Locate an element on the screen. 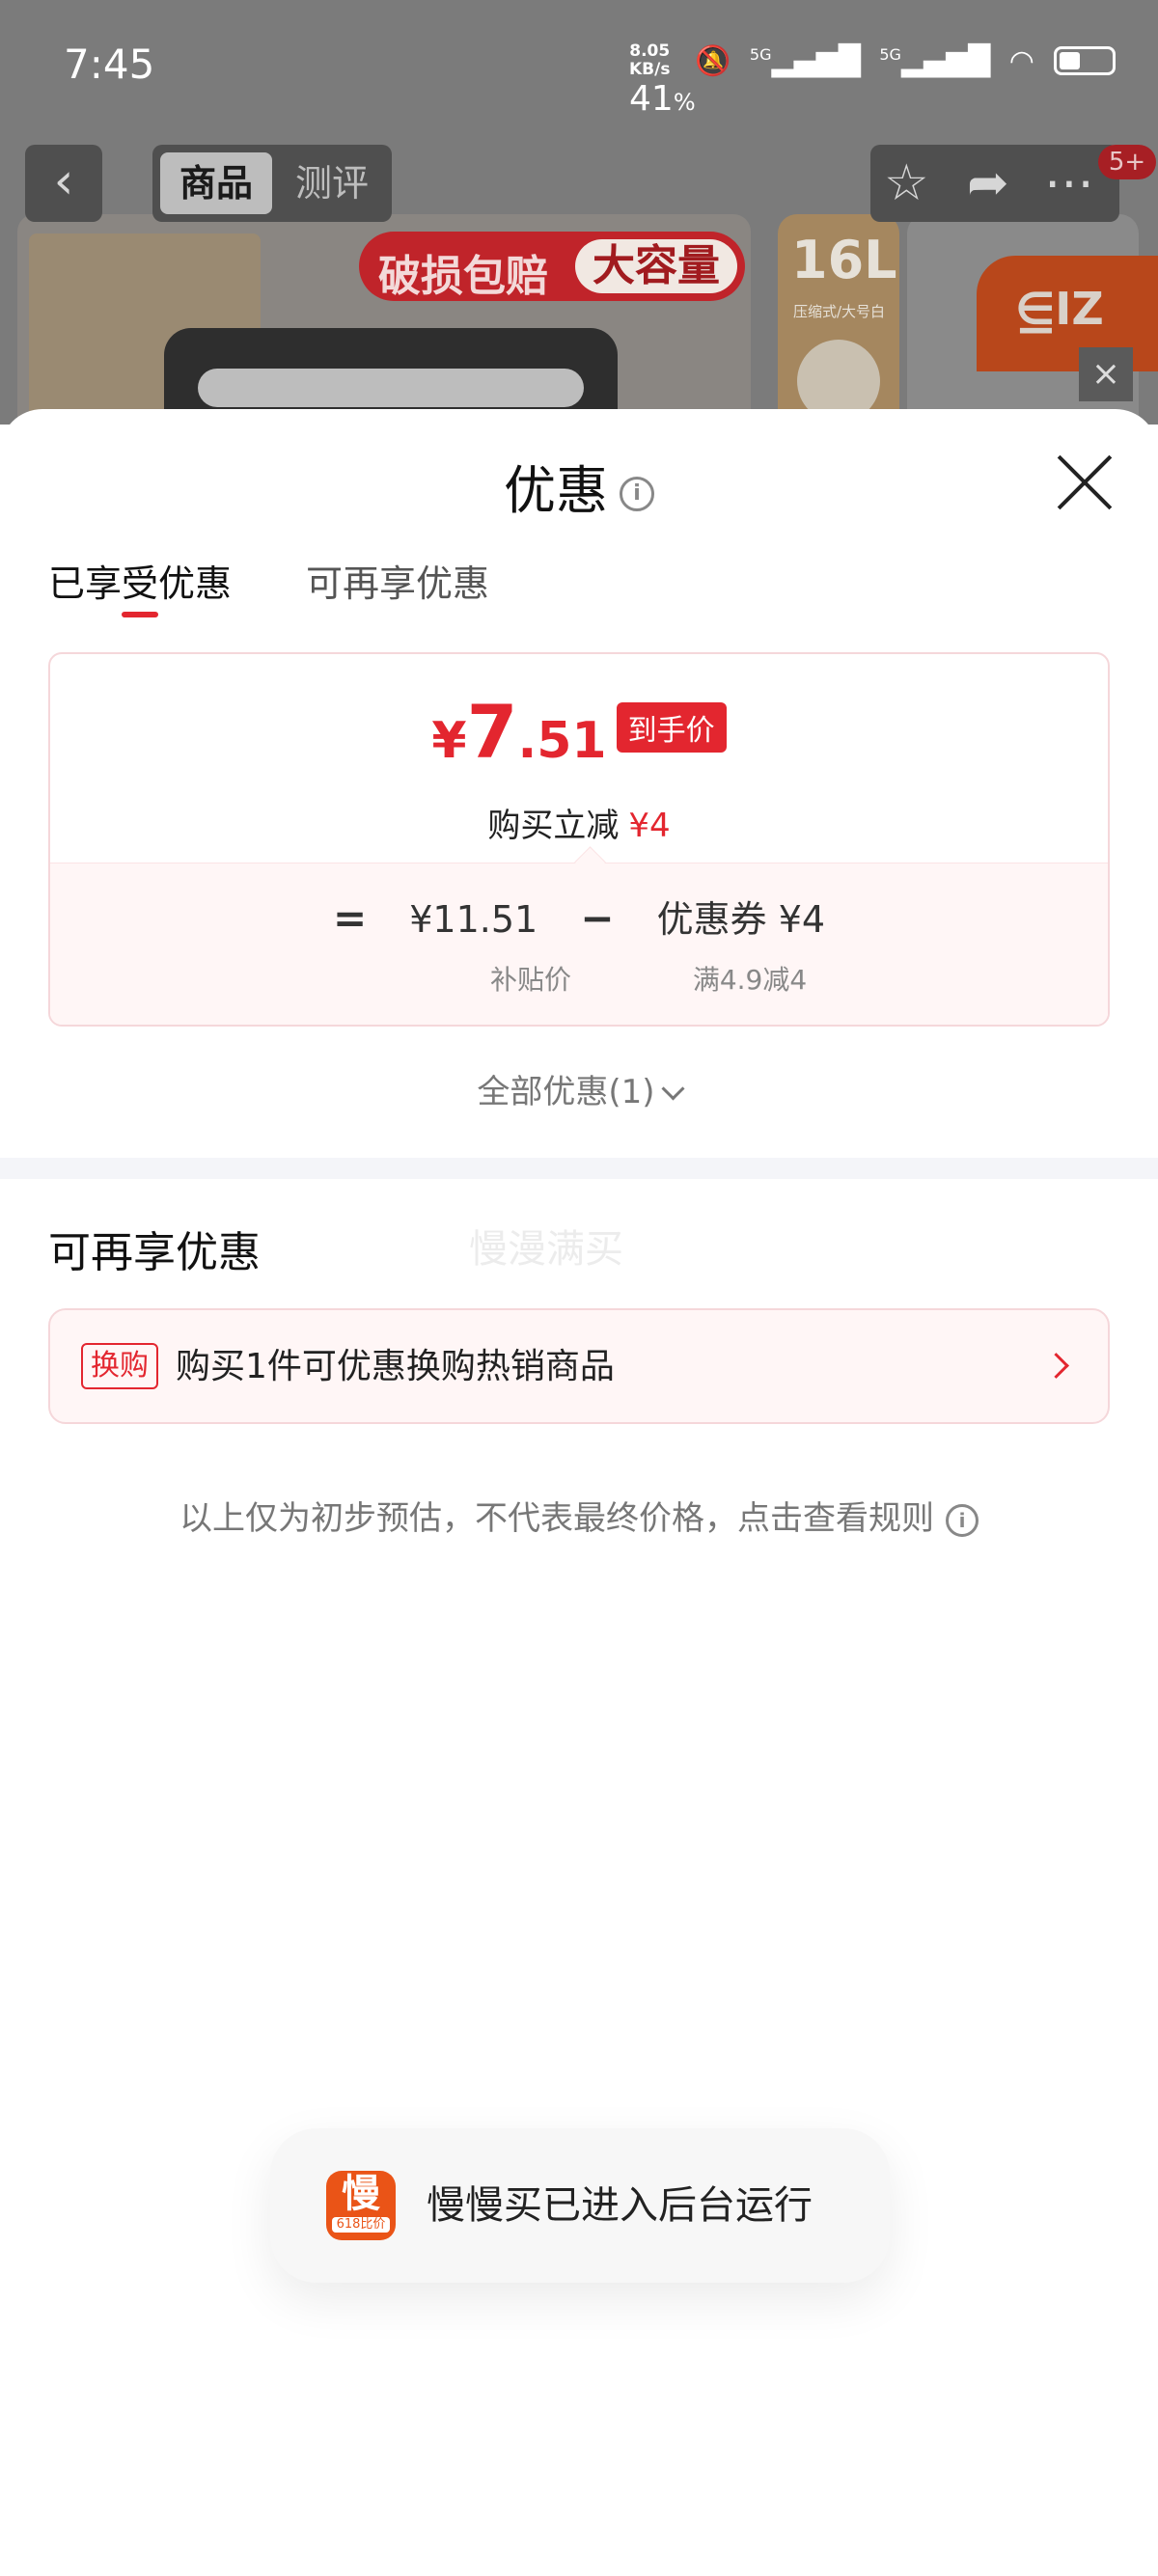 The width and height of the screenshot is (1158, 2576). tab-more-discounts: 可再享优惠 is located at coordinates (397, 581).